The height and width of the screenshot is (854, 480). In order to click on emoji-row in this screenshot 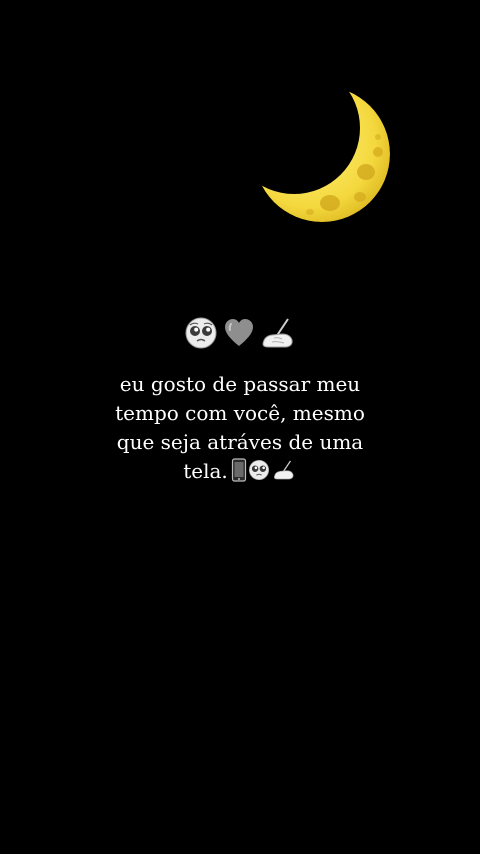, I will do `click(240, 333)`.